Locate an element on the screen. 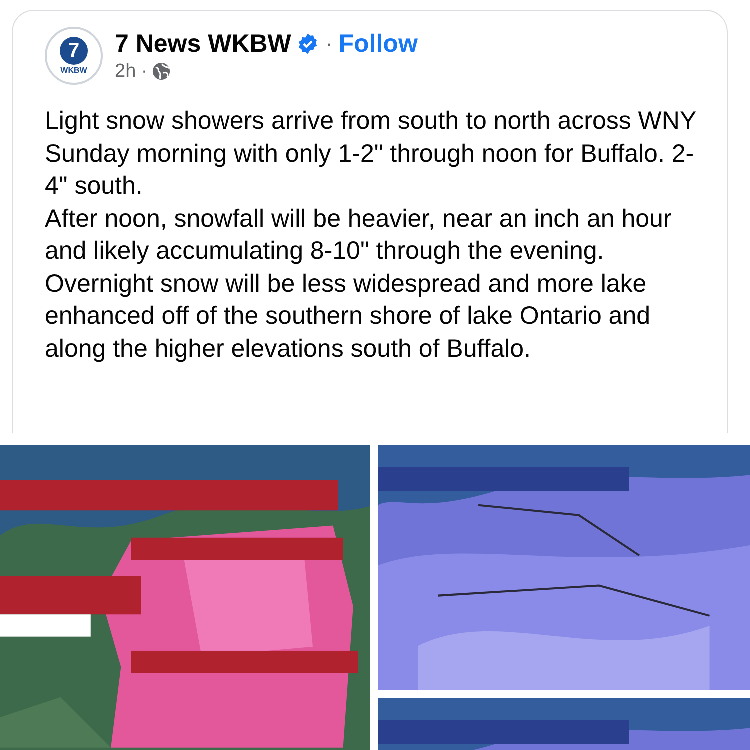 The width and height of the screenshot is (750, 750). logo-numeral: 7 is located at coordinates (74, 51).